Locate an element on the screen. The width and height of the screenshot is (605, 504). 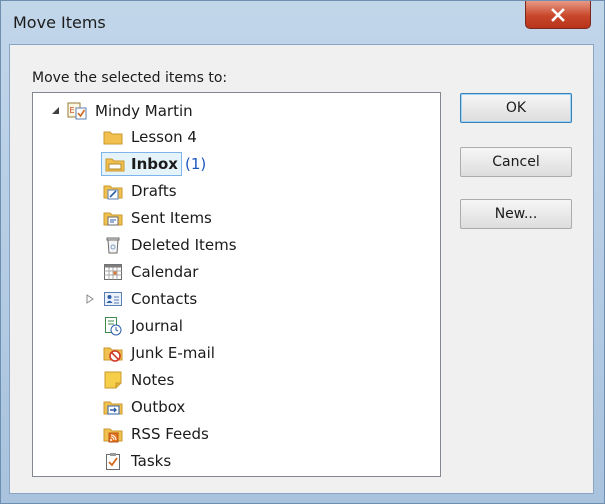
mailbox-icon: E is located at coordinates (77, 111).